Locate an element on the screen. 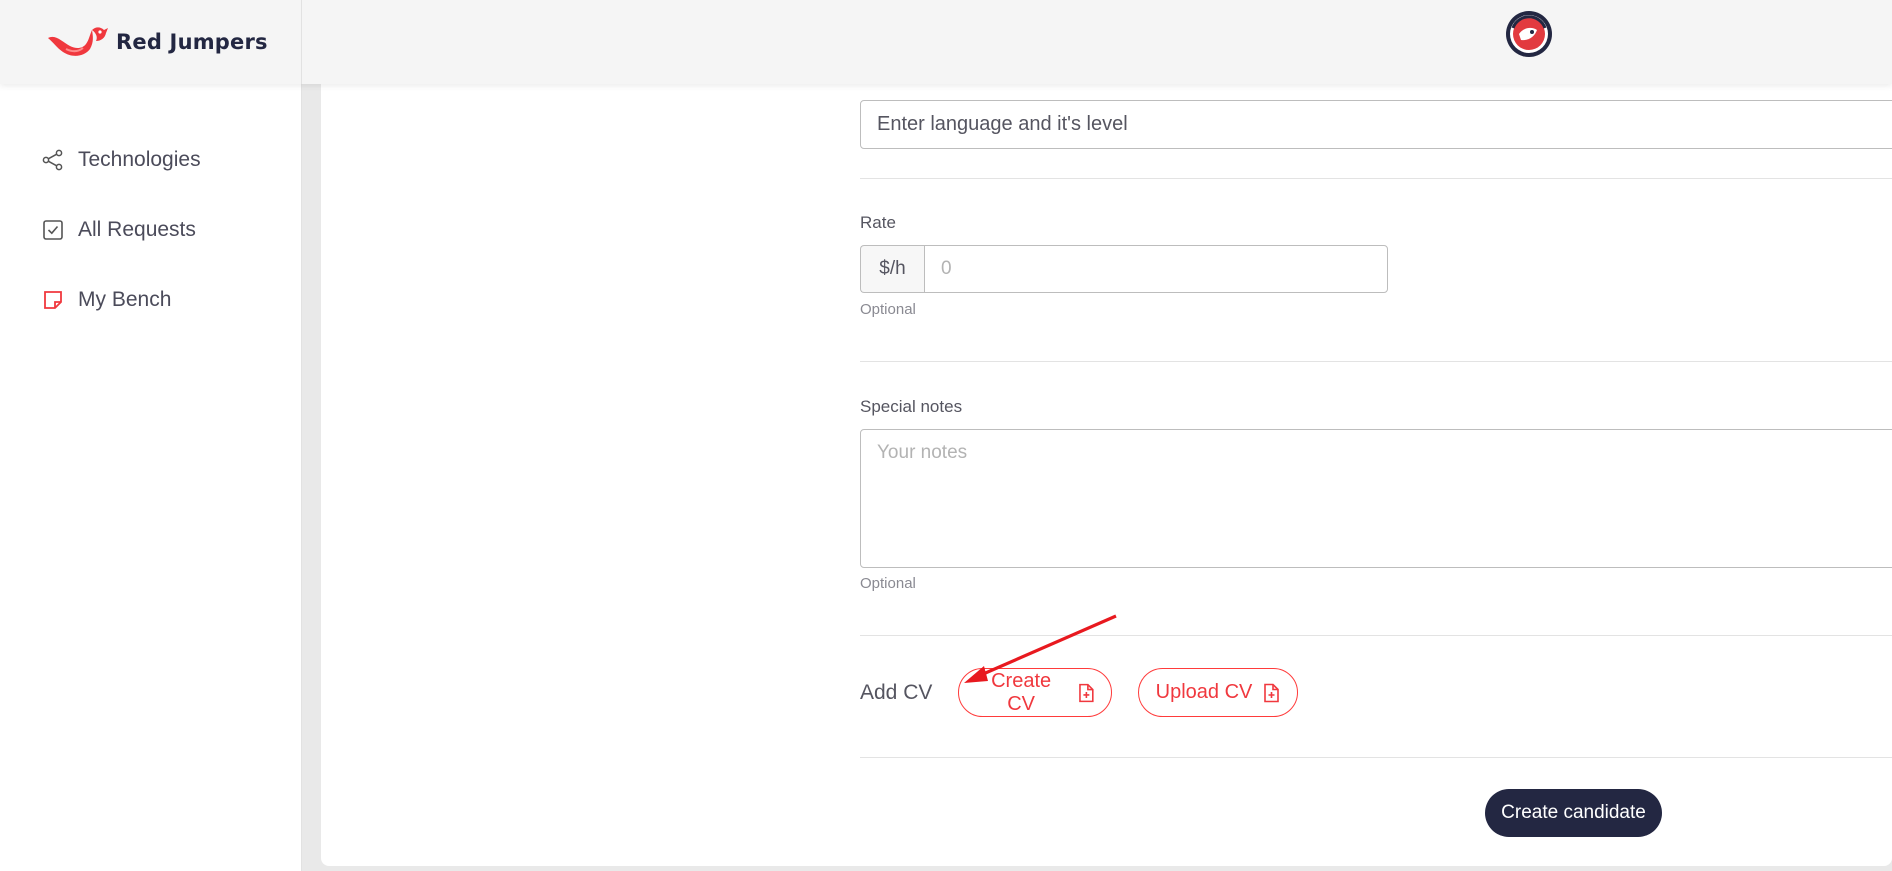 This screenshot has height=871, width=1892. create-candidate-button: Create candidate is located at coordinates (1573, 813).